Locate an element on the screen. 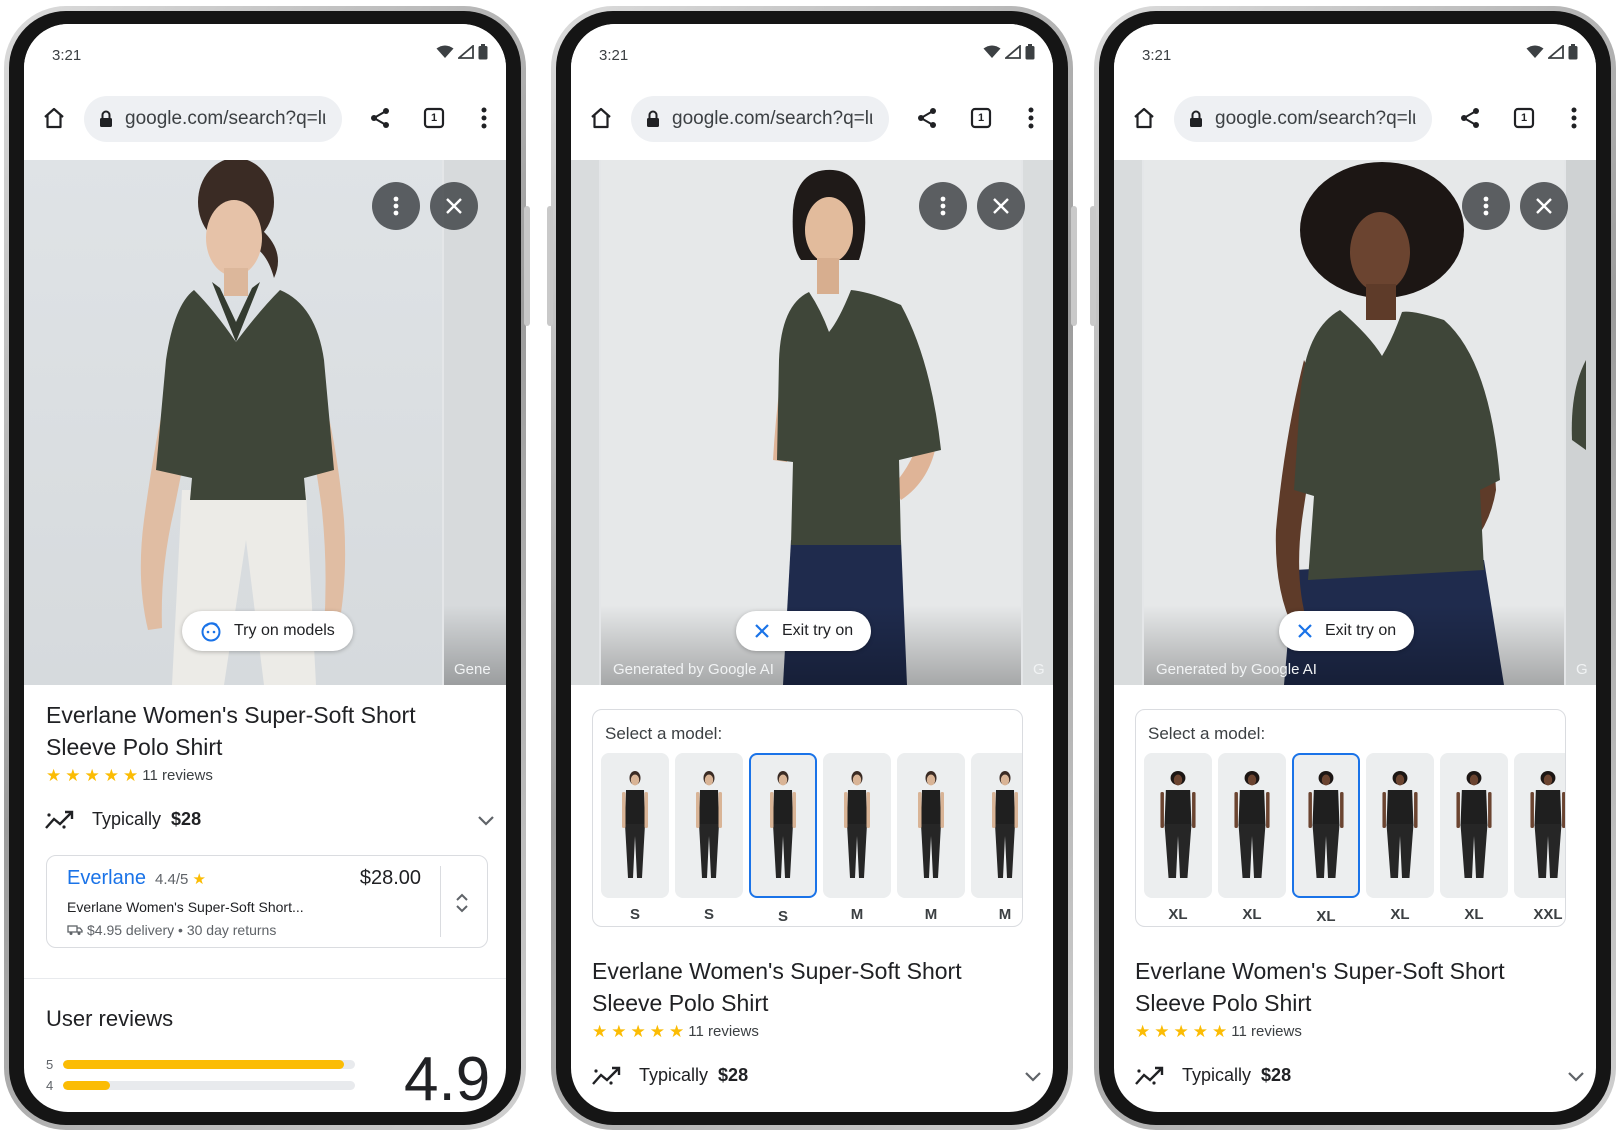  seller-name: Everlane is located at coordinates (106, 878).